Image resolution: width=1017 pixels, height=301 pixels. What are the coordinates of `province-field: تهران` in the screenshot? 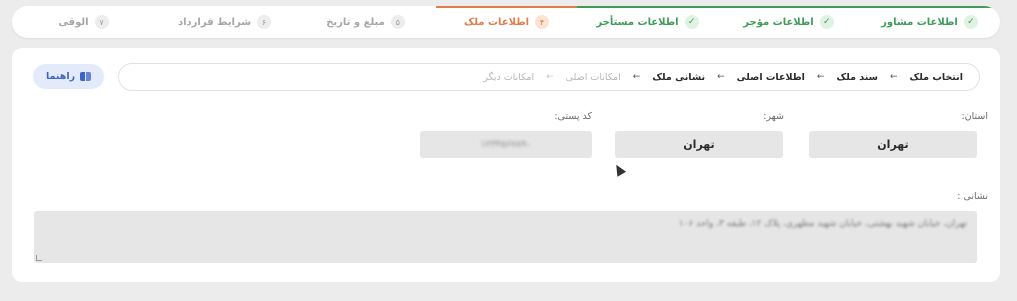 It's located at (893, 144).